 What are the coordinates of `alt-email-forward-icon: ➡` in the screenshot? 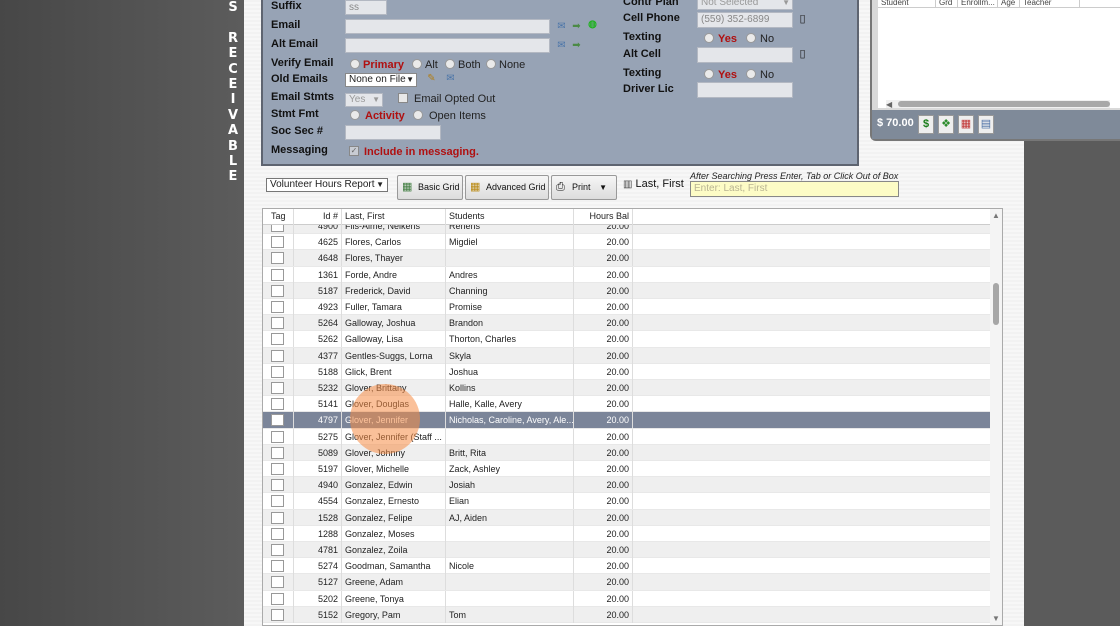 It's located at (576, 45).